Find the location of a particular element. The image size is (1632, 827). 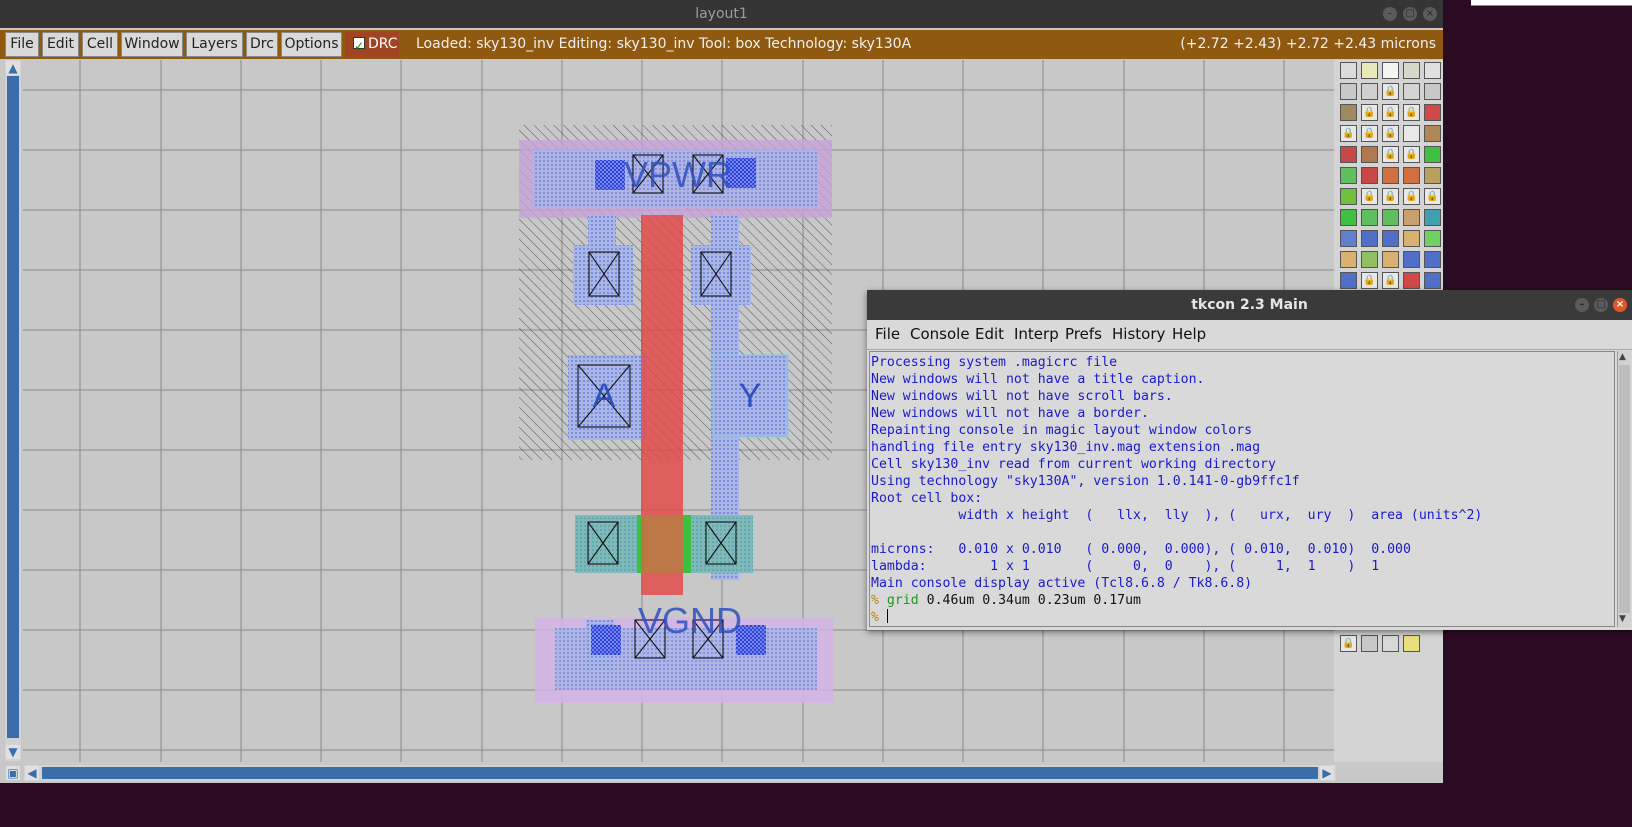

minimize-icon: – is located at coordinates (1390, 14).